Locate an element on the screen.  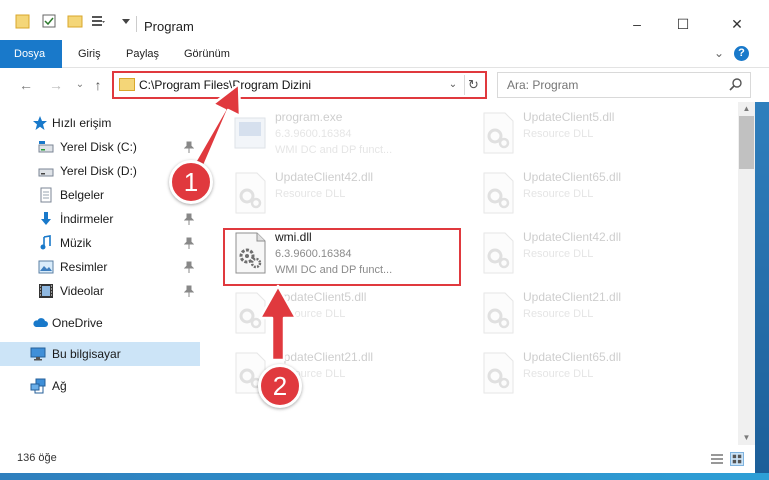
address-path: C:\Program Files\Program Dizini is located at coordinates (225, 85).